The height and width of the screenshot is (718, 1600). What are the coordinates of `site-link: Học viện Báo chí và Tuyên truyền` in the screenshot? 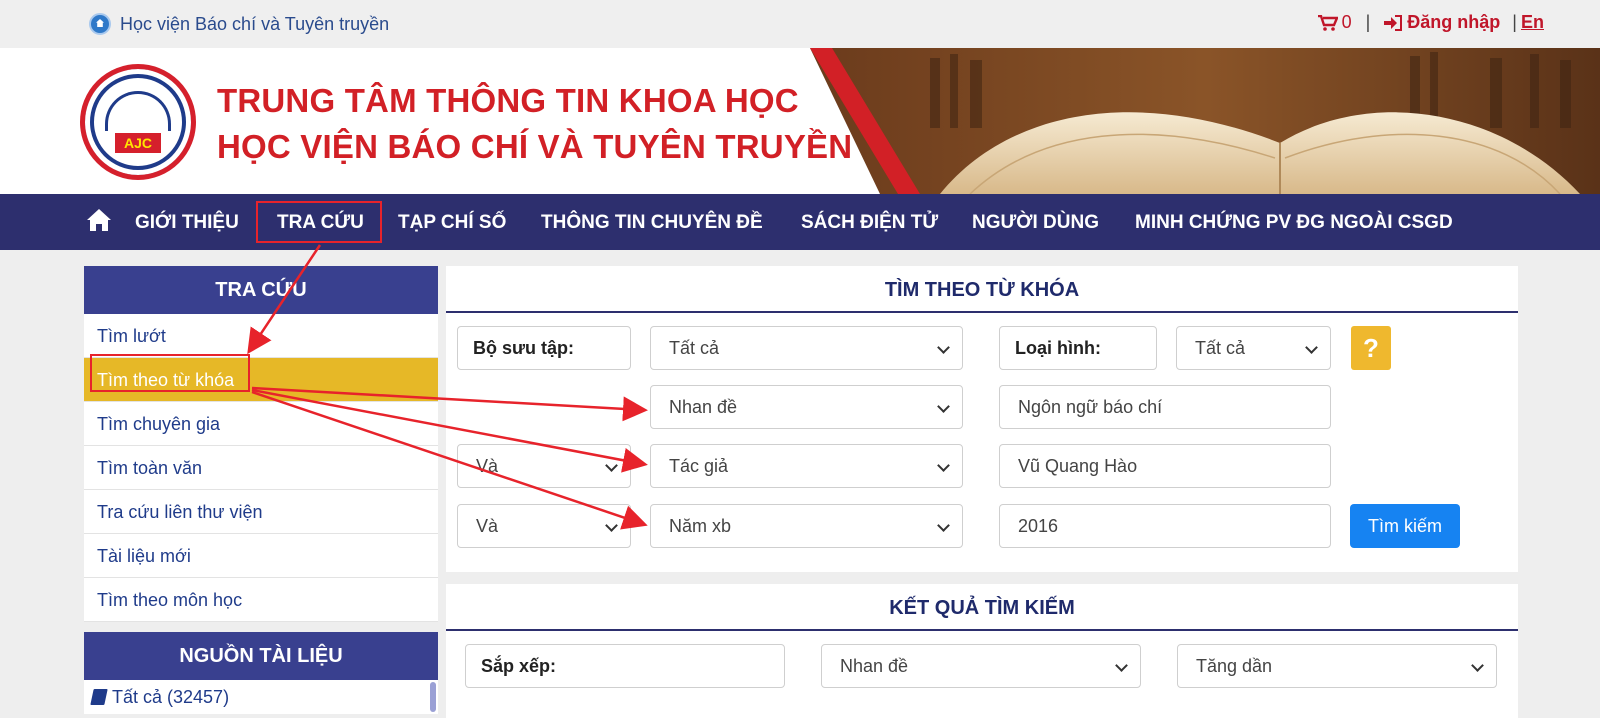 It's located at (239, 24).